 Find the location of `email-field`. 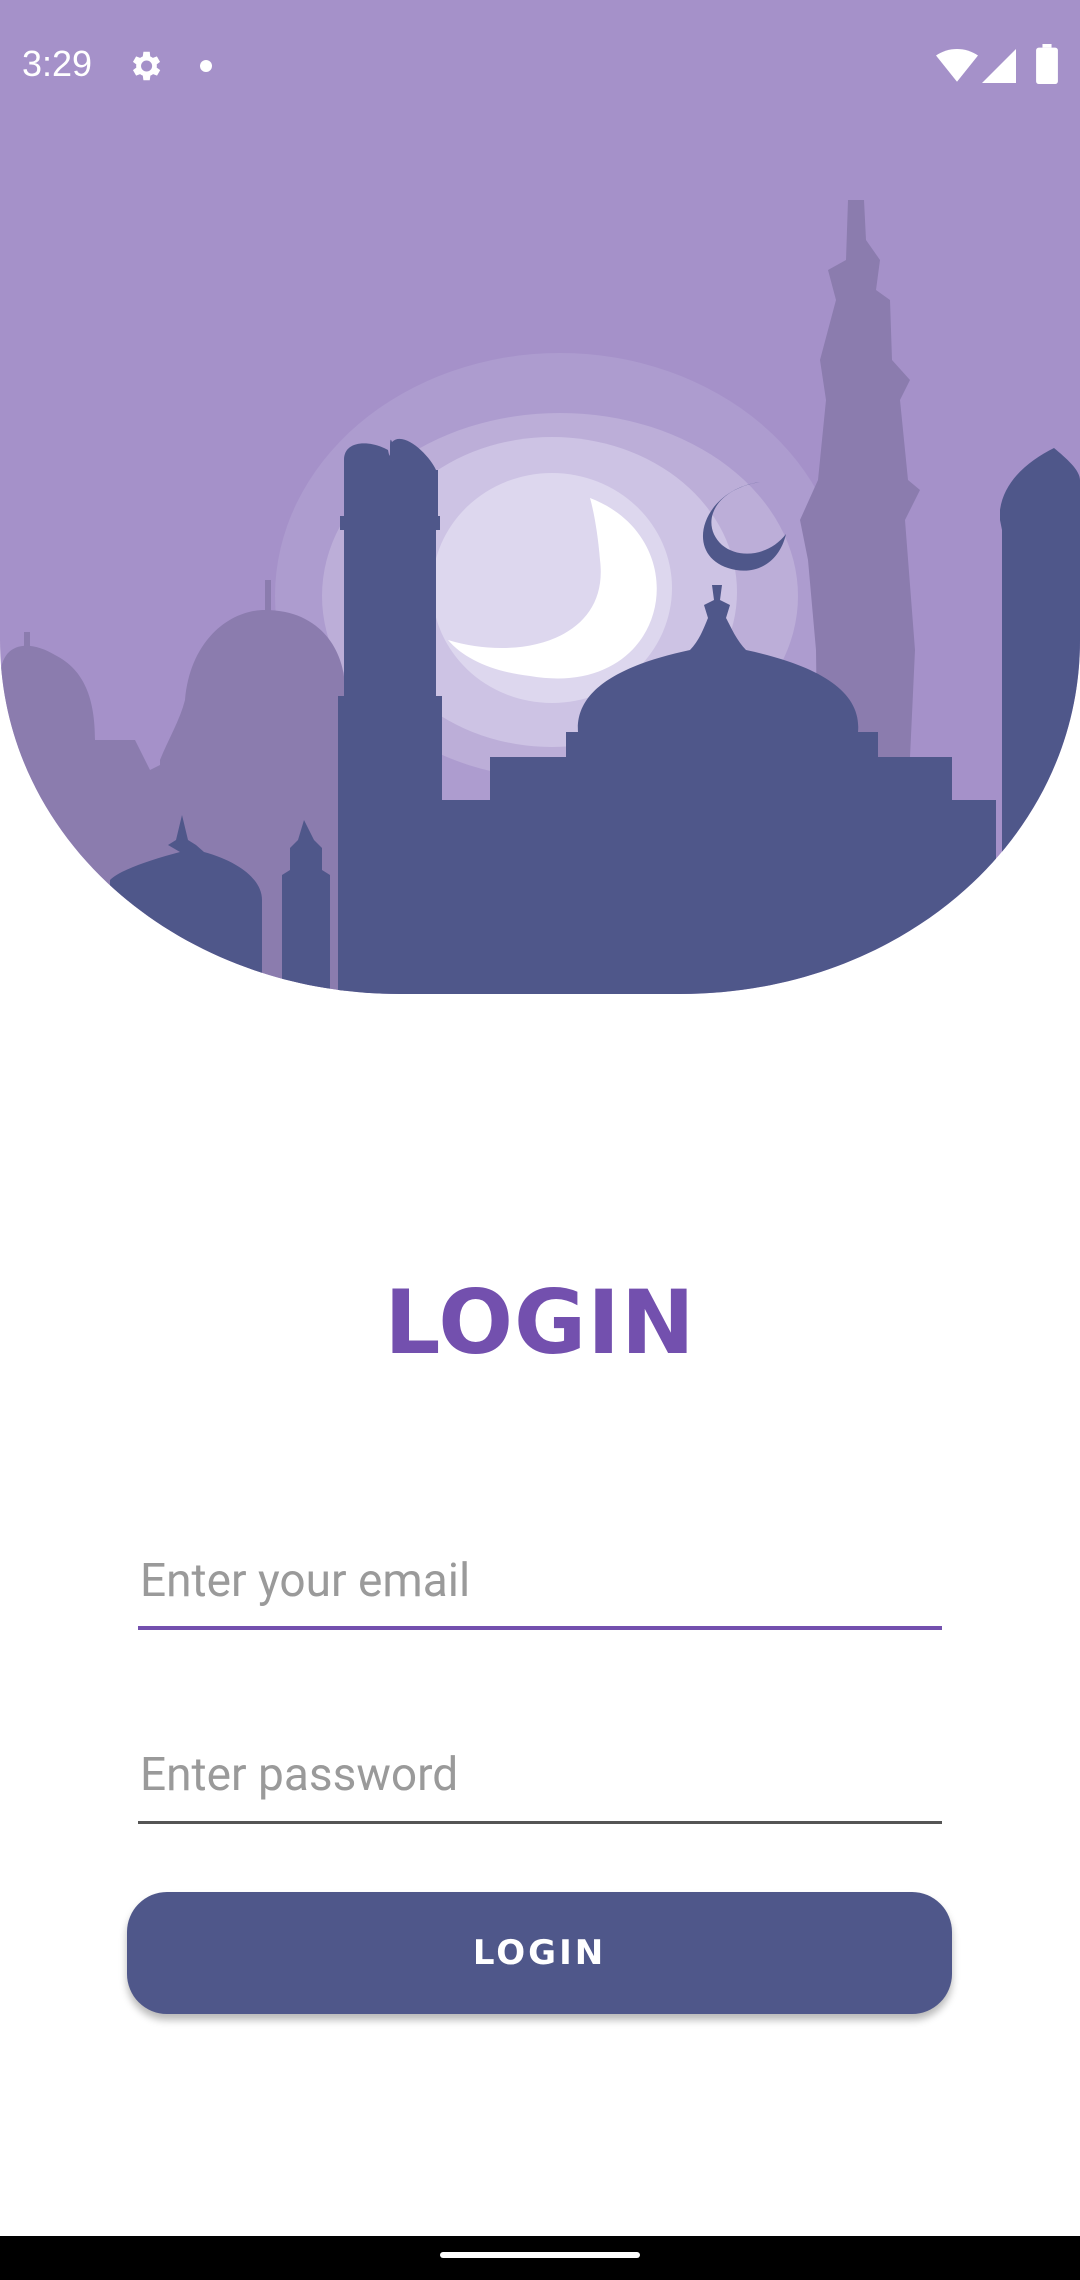

email-field is located at coordinates (540, 1581).